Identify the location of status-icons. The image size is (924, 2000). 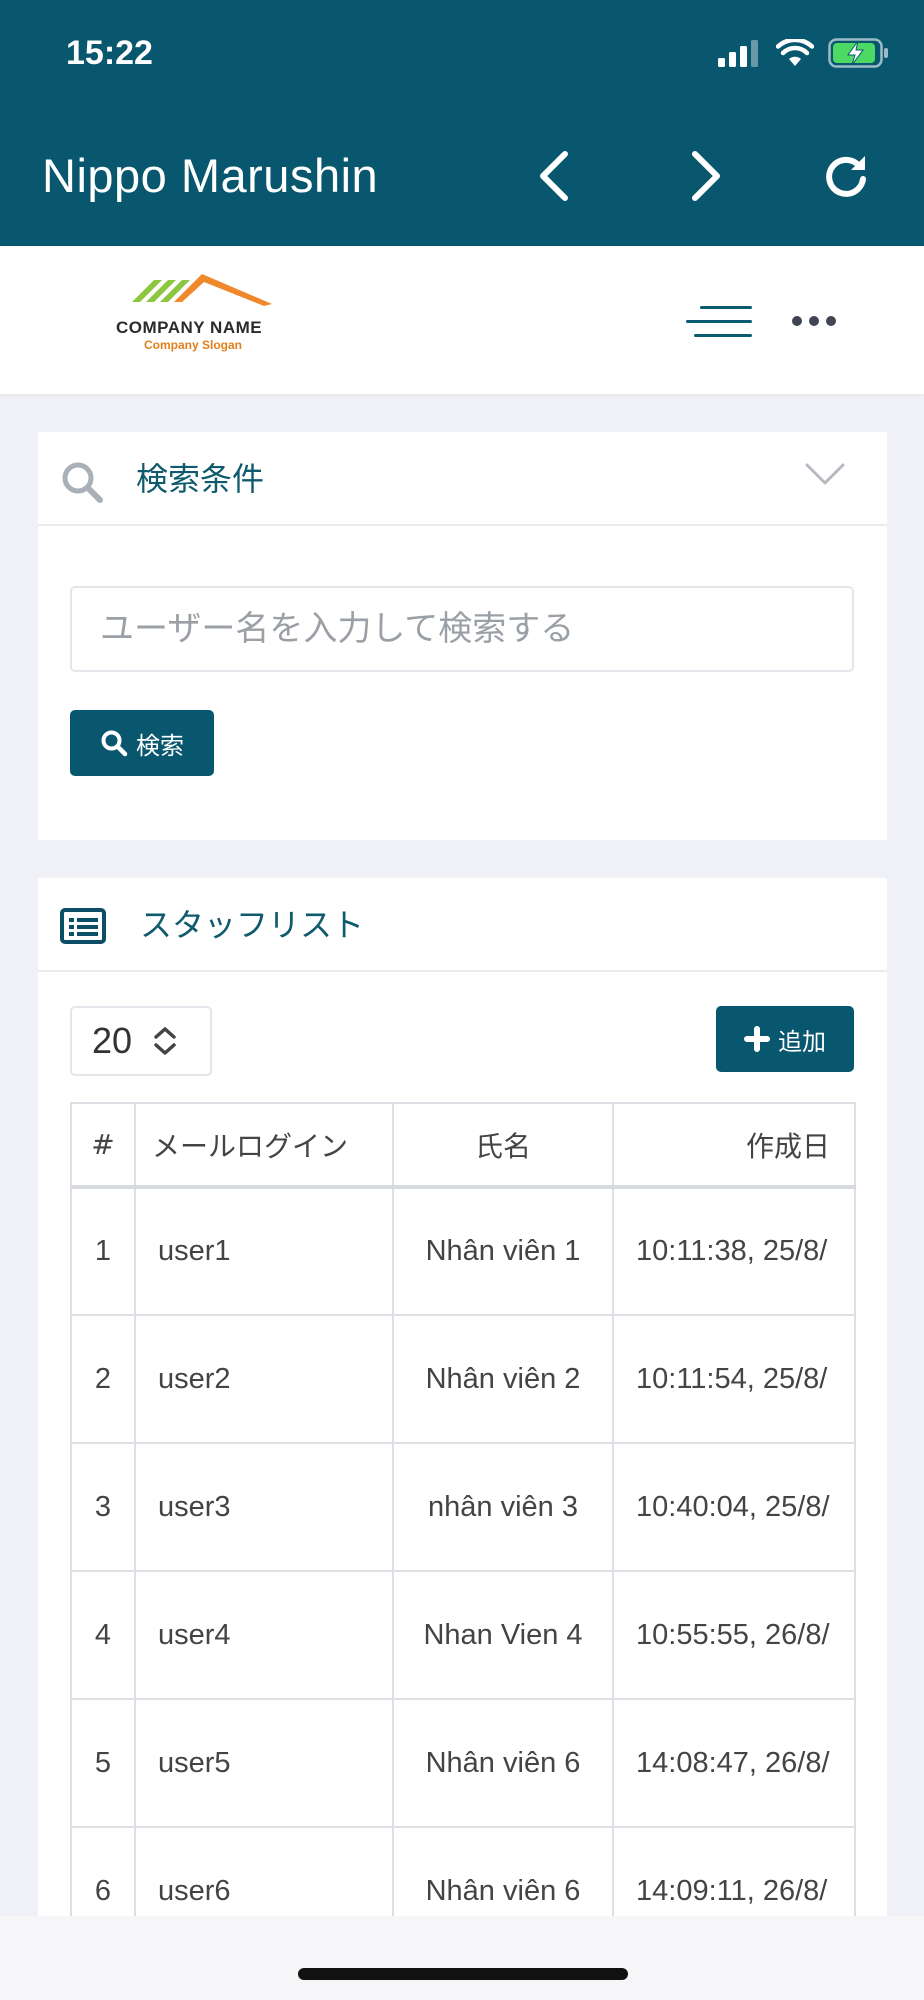
(804, 53).